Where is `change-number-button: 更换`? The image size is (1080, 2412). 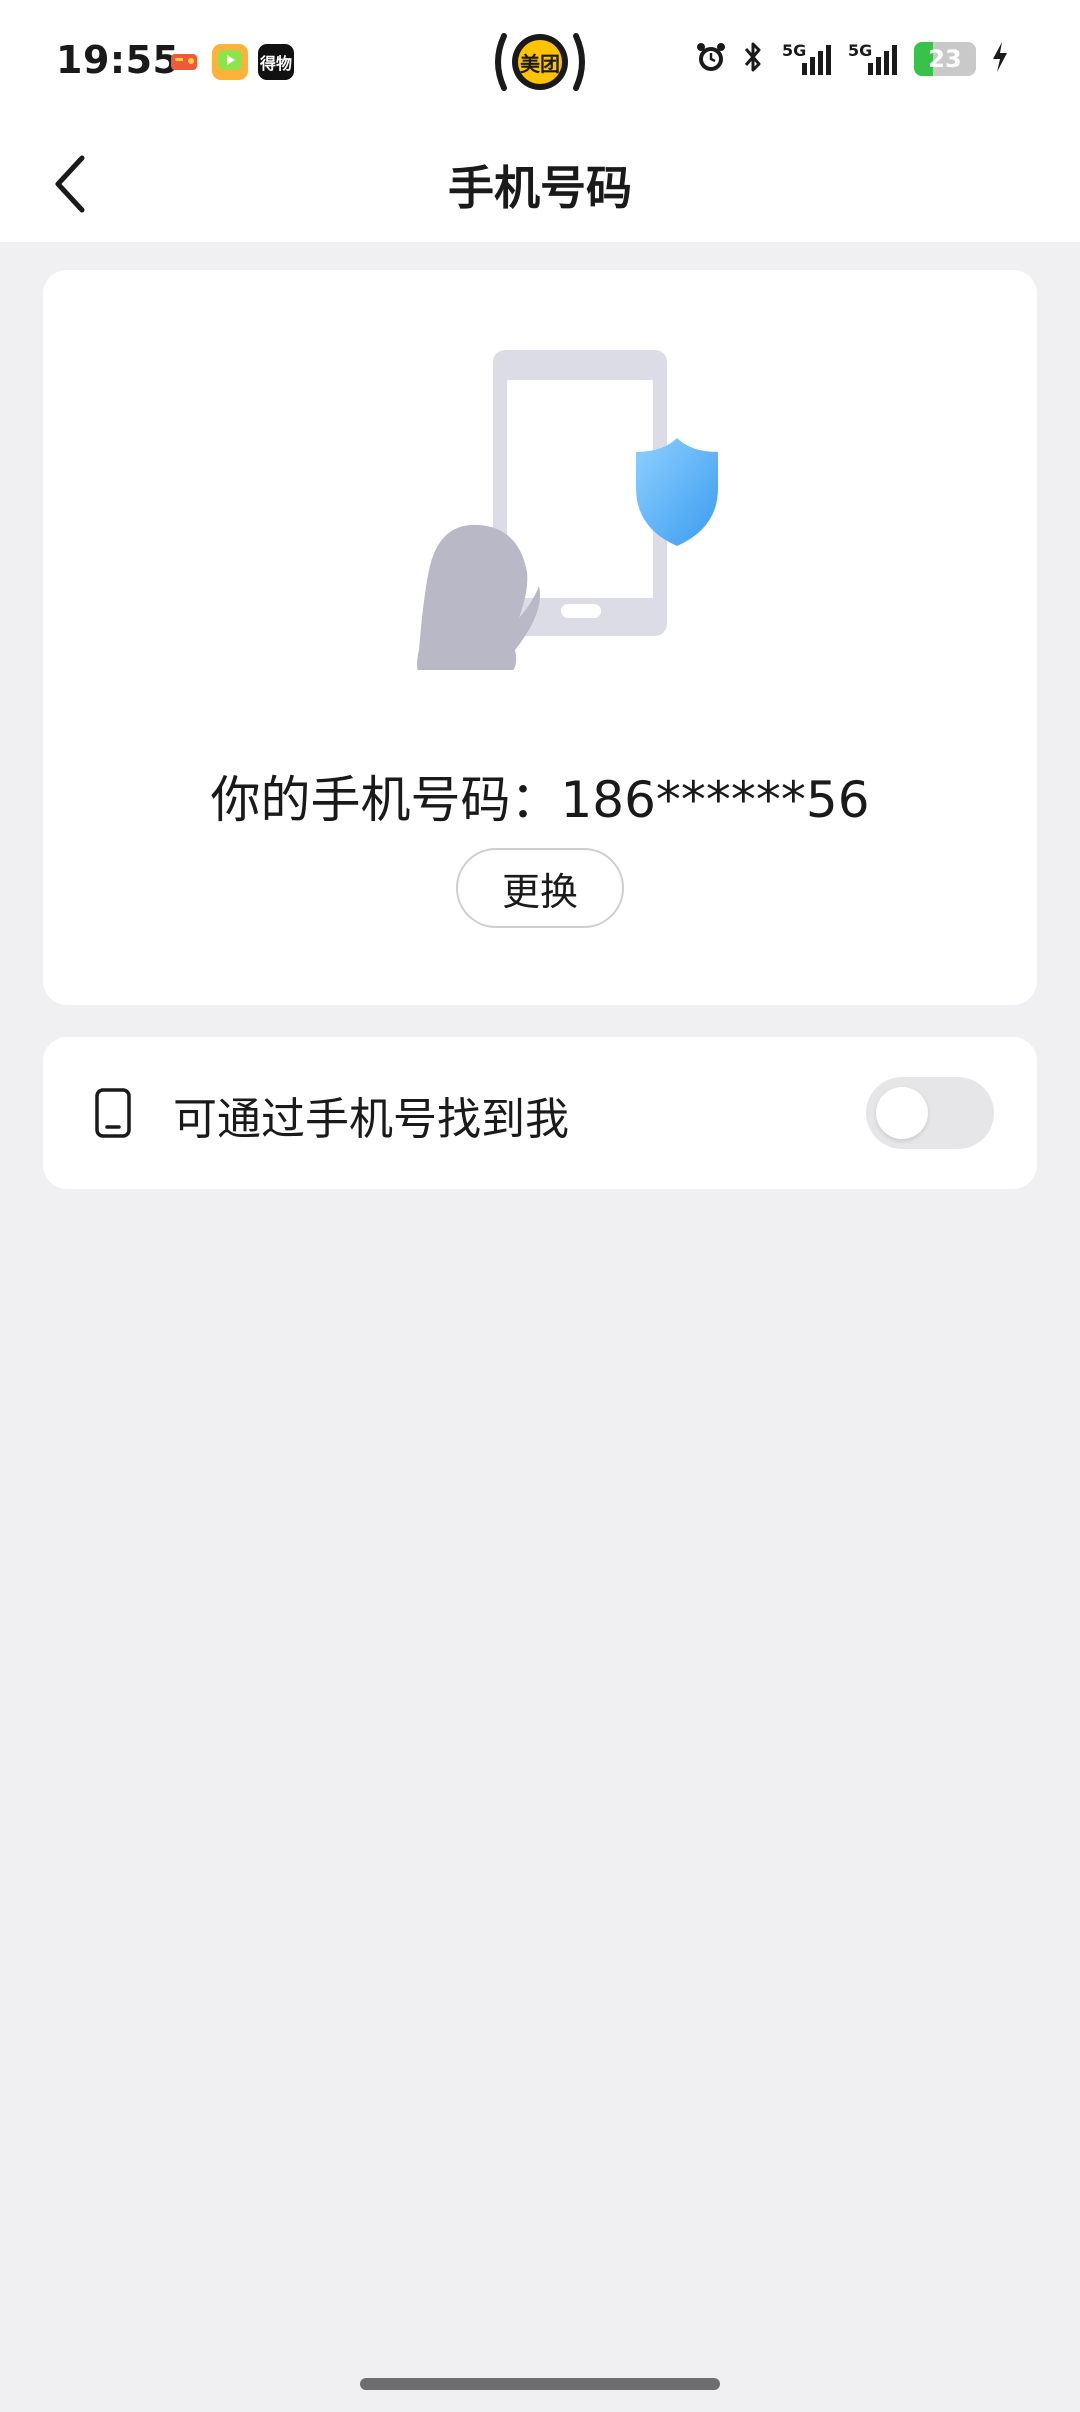 change-number-button: 更换 is located at coordinates (540, 888).